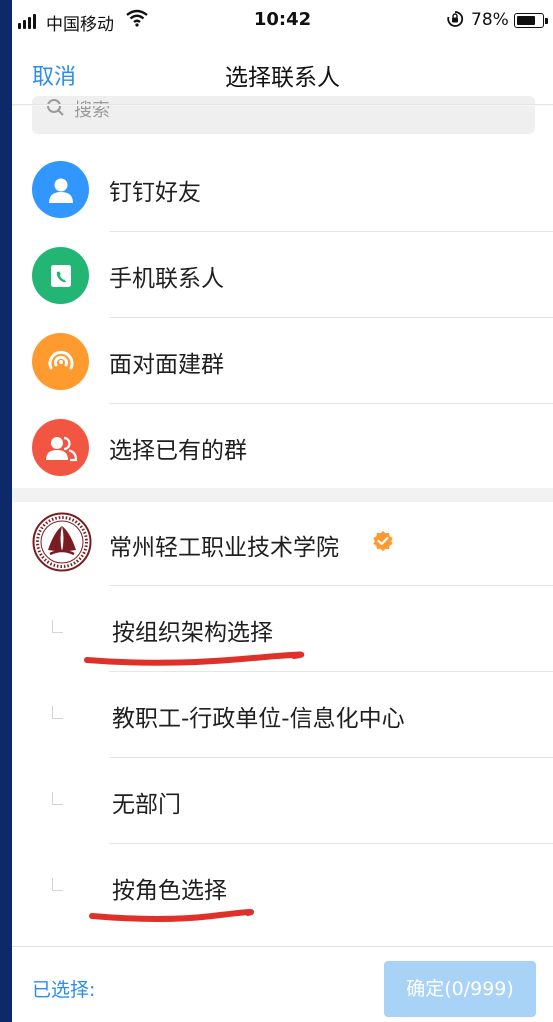 The image size is (553, 1022). Describe the element at coordinates (282, 78) in the screenshot. I see `page-title: 选择联系人` at that location.